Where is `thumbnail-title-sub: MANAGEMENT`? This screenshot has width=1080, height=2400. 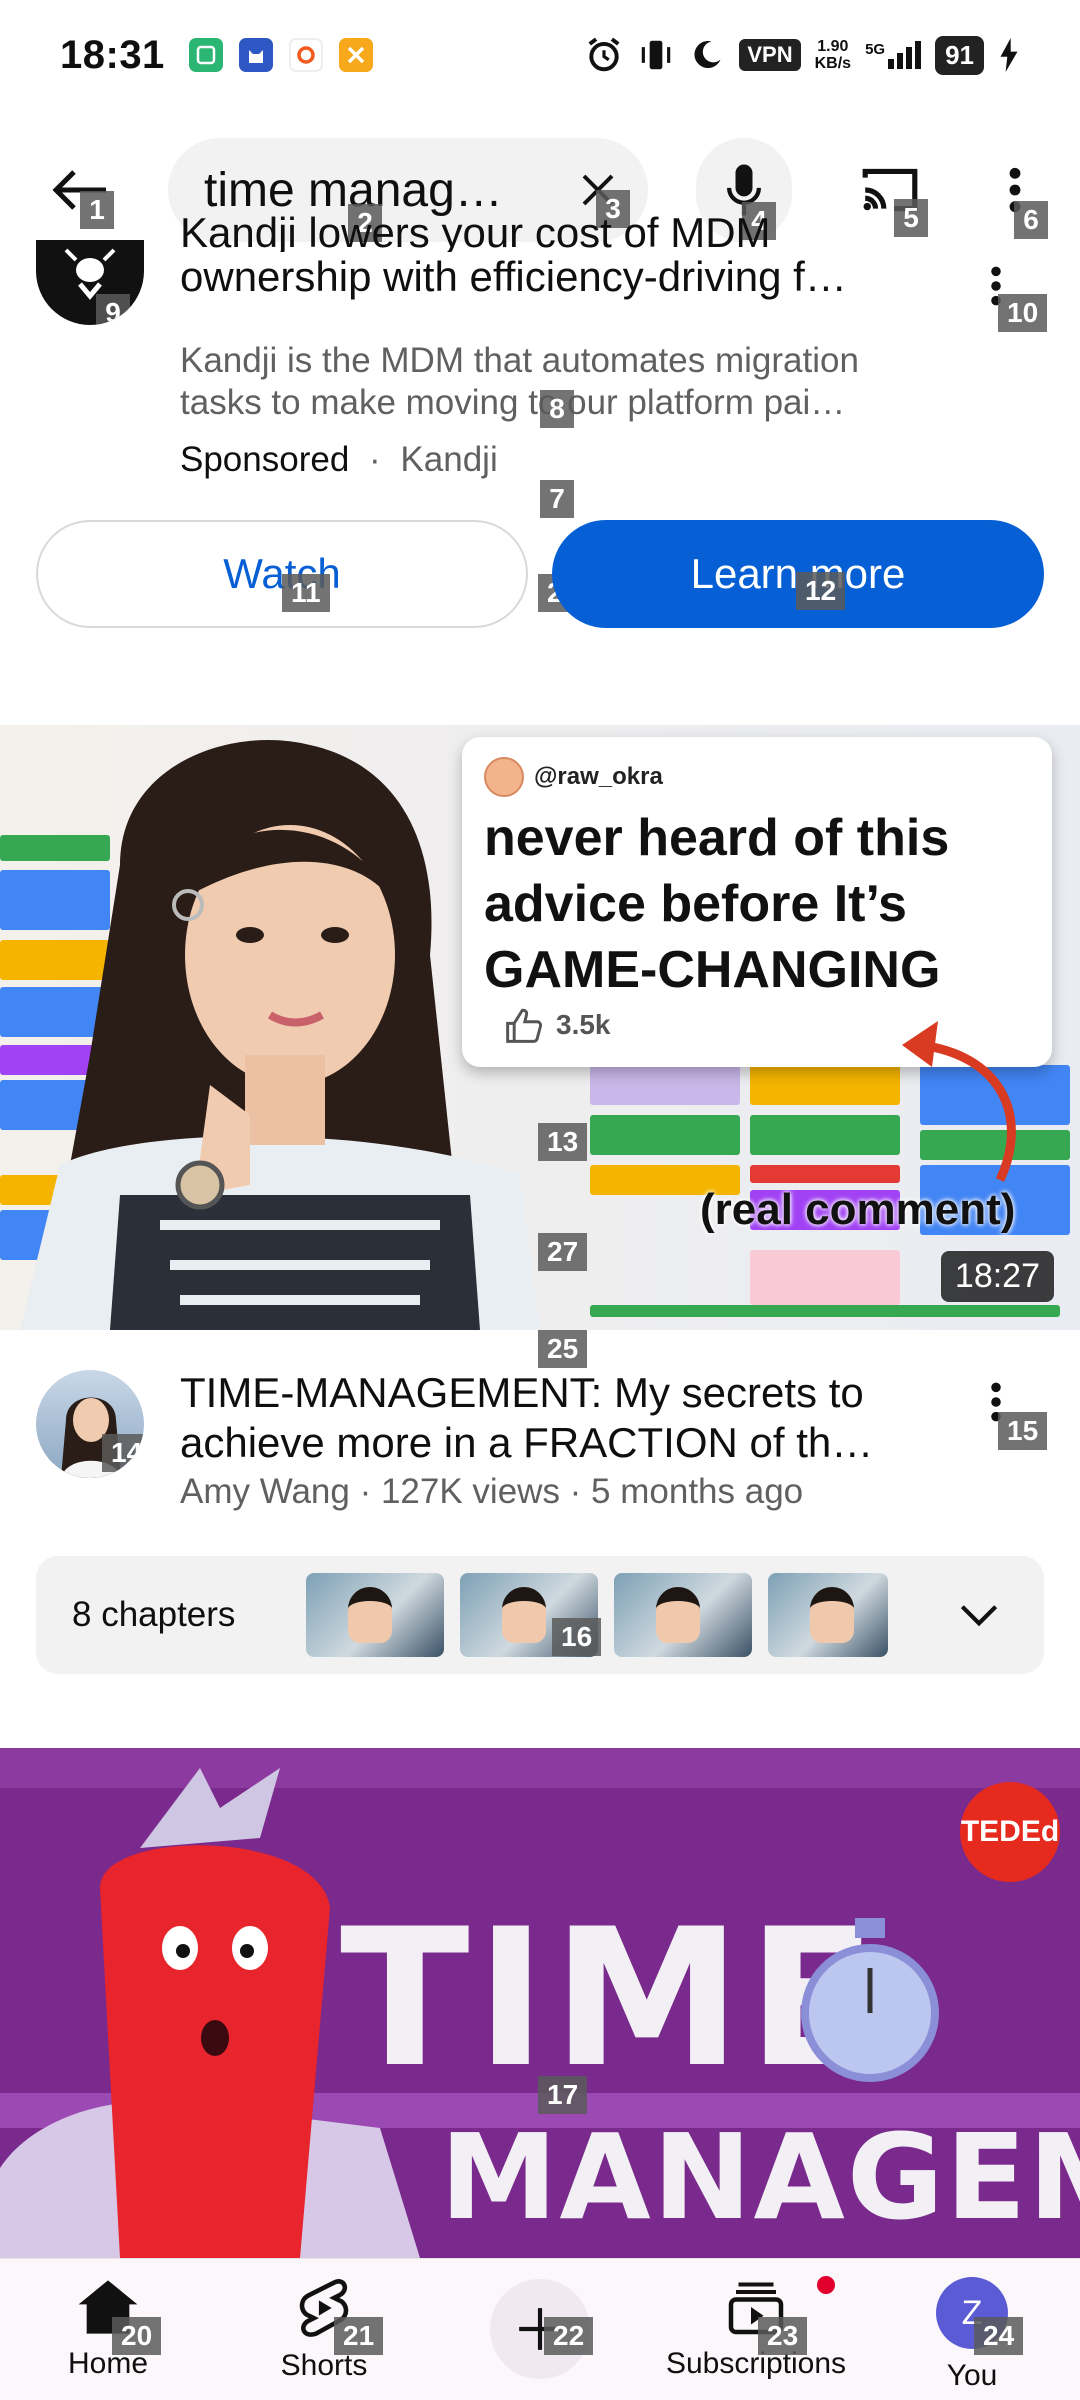 thumbnail-title-sub: MANAGEMENT is located at coordinates (760, 2177).